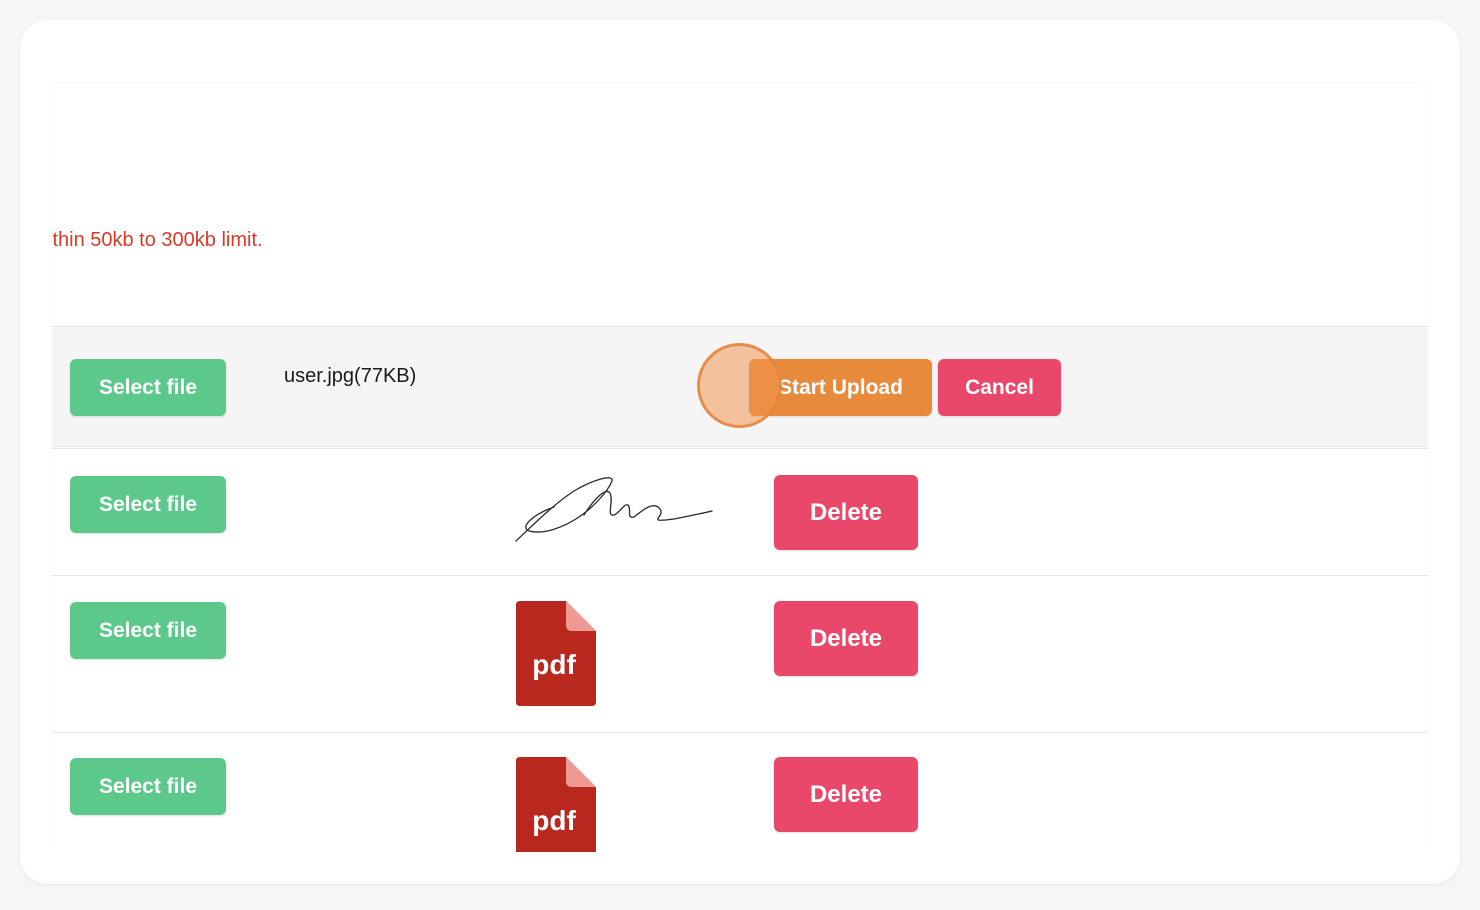 The image size is (1480, 910). What do you see at coordinates (999, 387) in the screenshot?
I see `cancel-button: Cancel` at bounding box center [999, 387].